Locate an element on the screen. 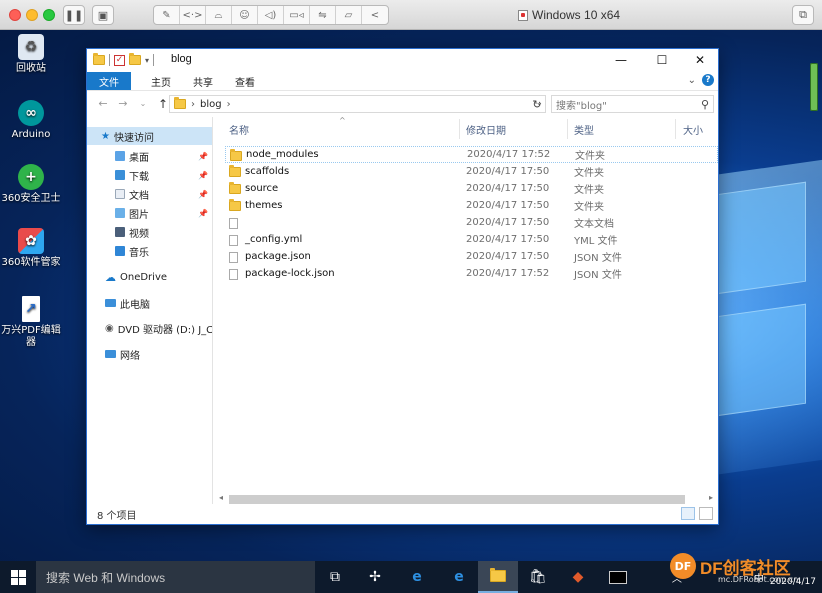 The width and height of the screenshot is (822, 593). fullscreen-button: ⧉ is located at coordinates (803, 15).